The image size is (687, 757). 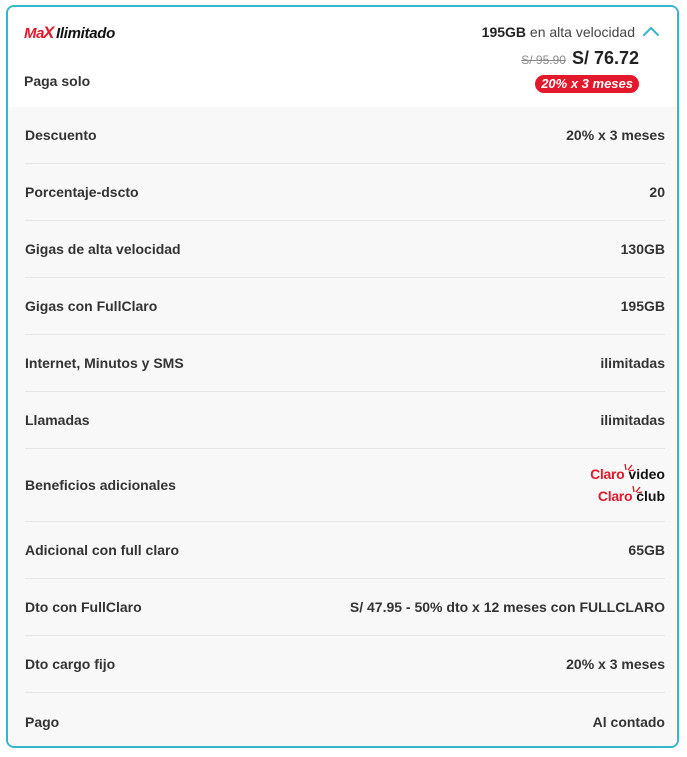 What do you see at coordinates (104, 363) in the screenshot?
I see `row-label: Internet, Minutos y SMS` at bounding box center [104, 363].